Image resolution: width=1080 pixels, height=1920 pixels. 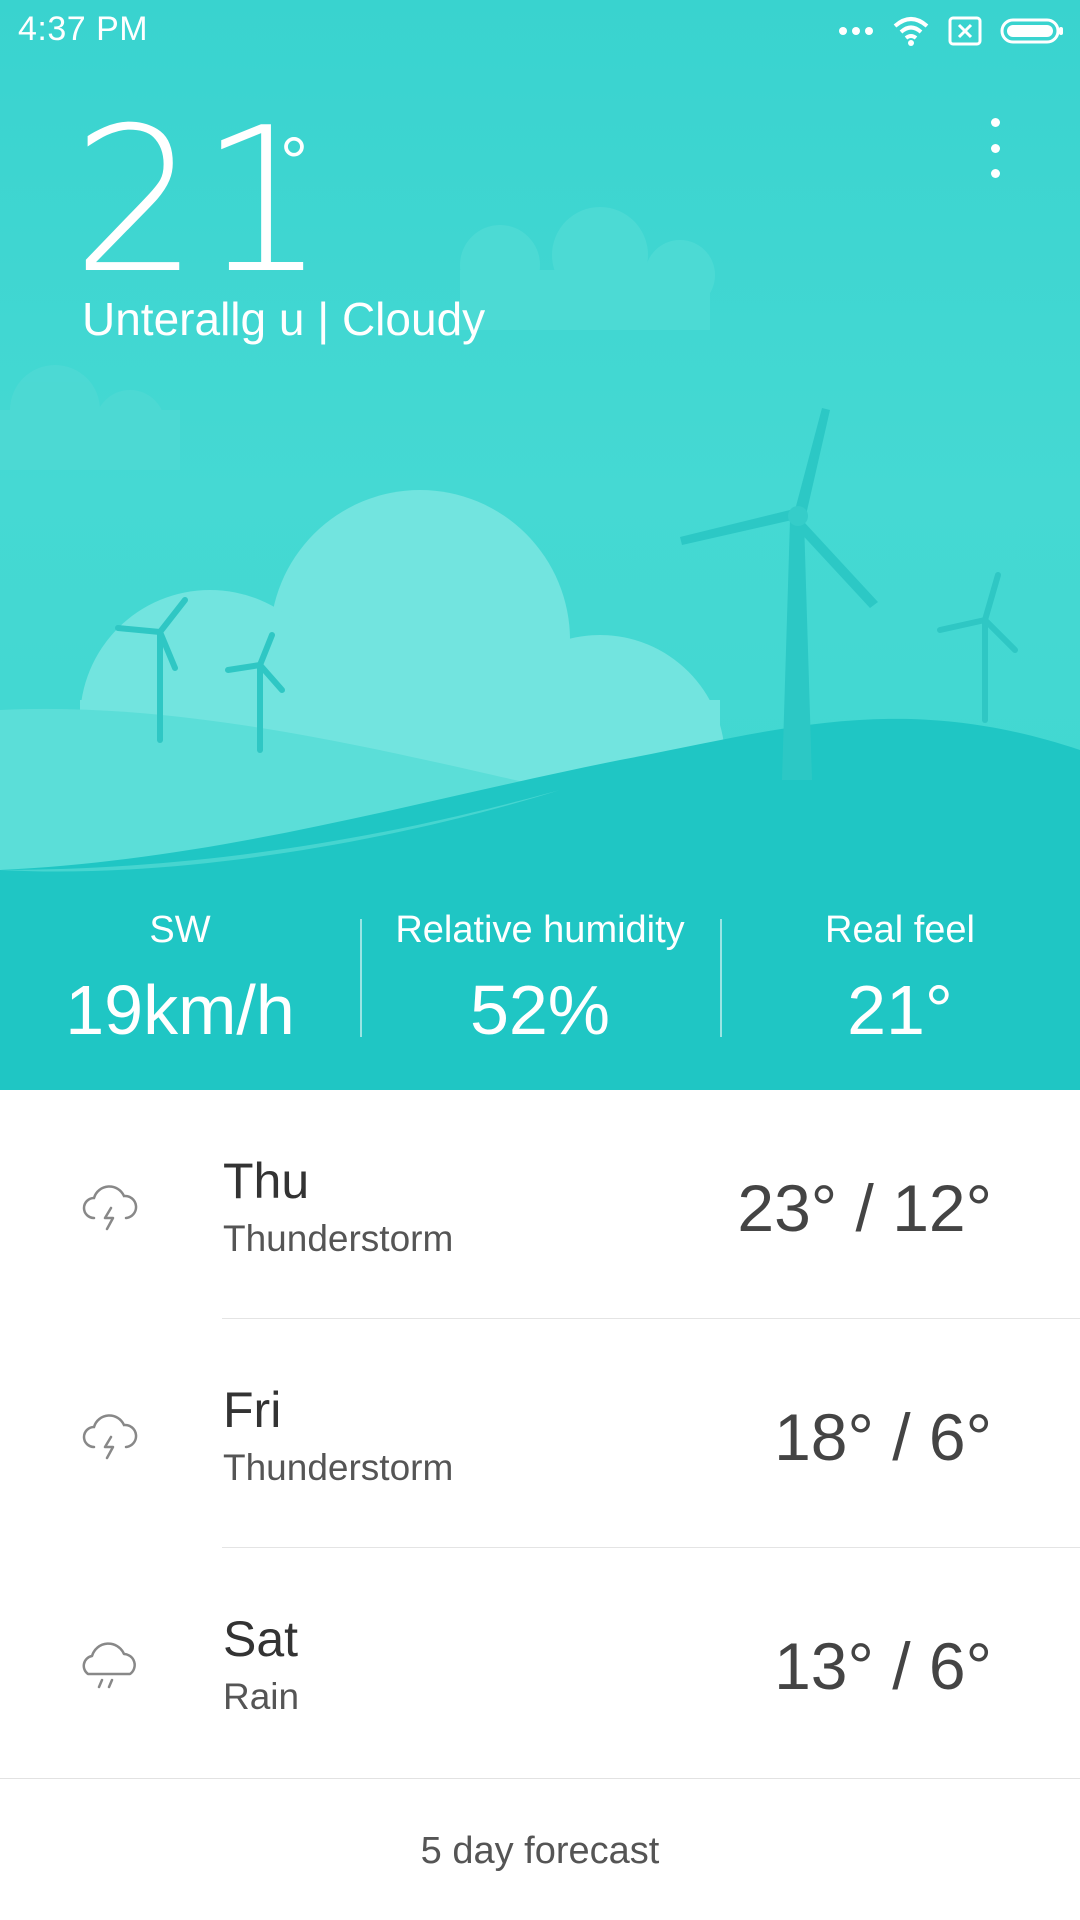 I want to click on stat-value: 19km/h, so click(x=180, y=1010).